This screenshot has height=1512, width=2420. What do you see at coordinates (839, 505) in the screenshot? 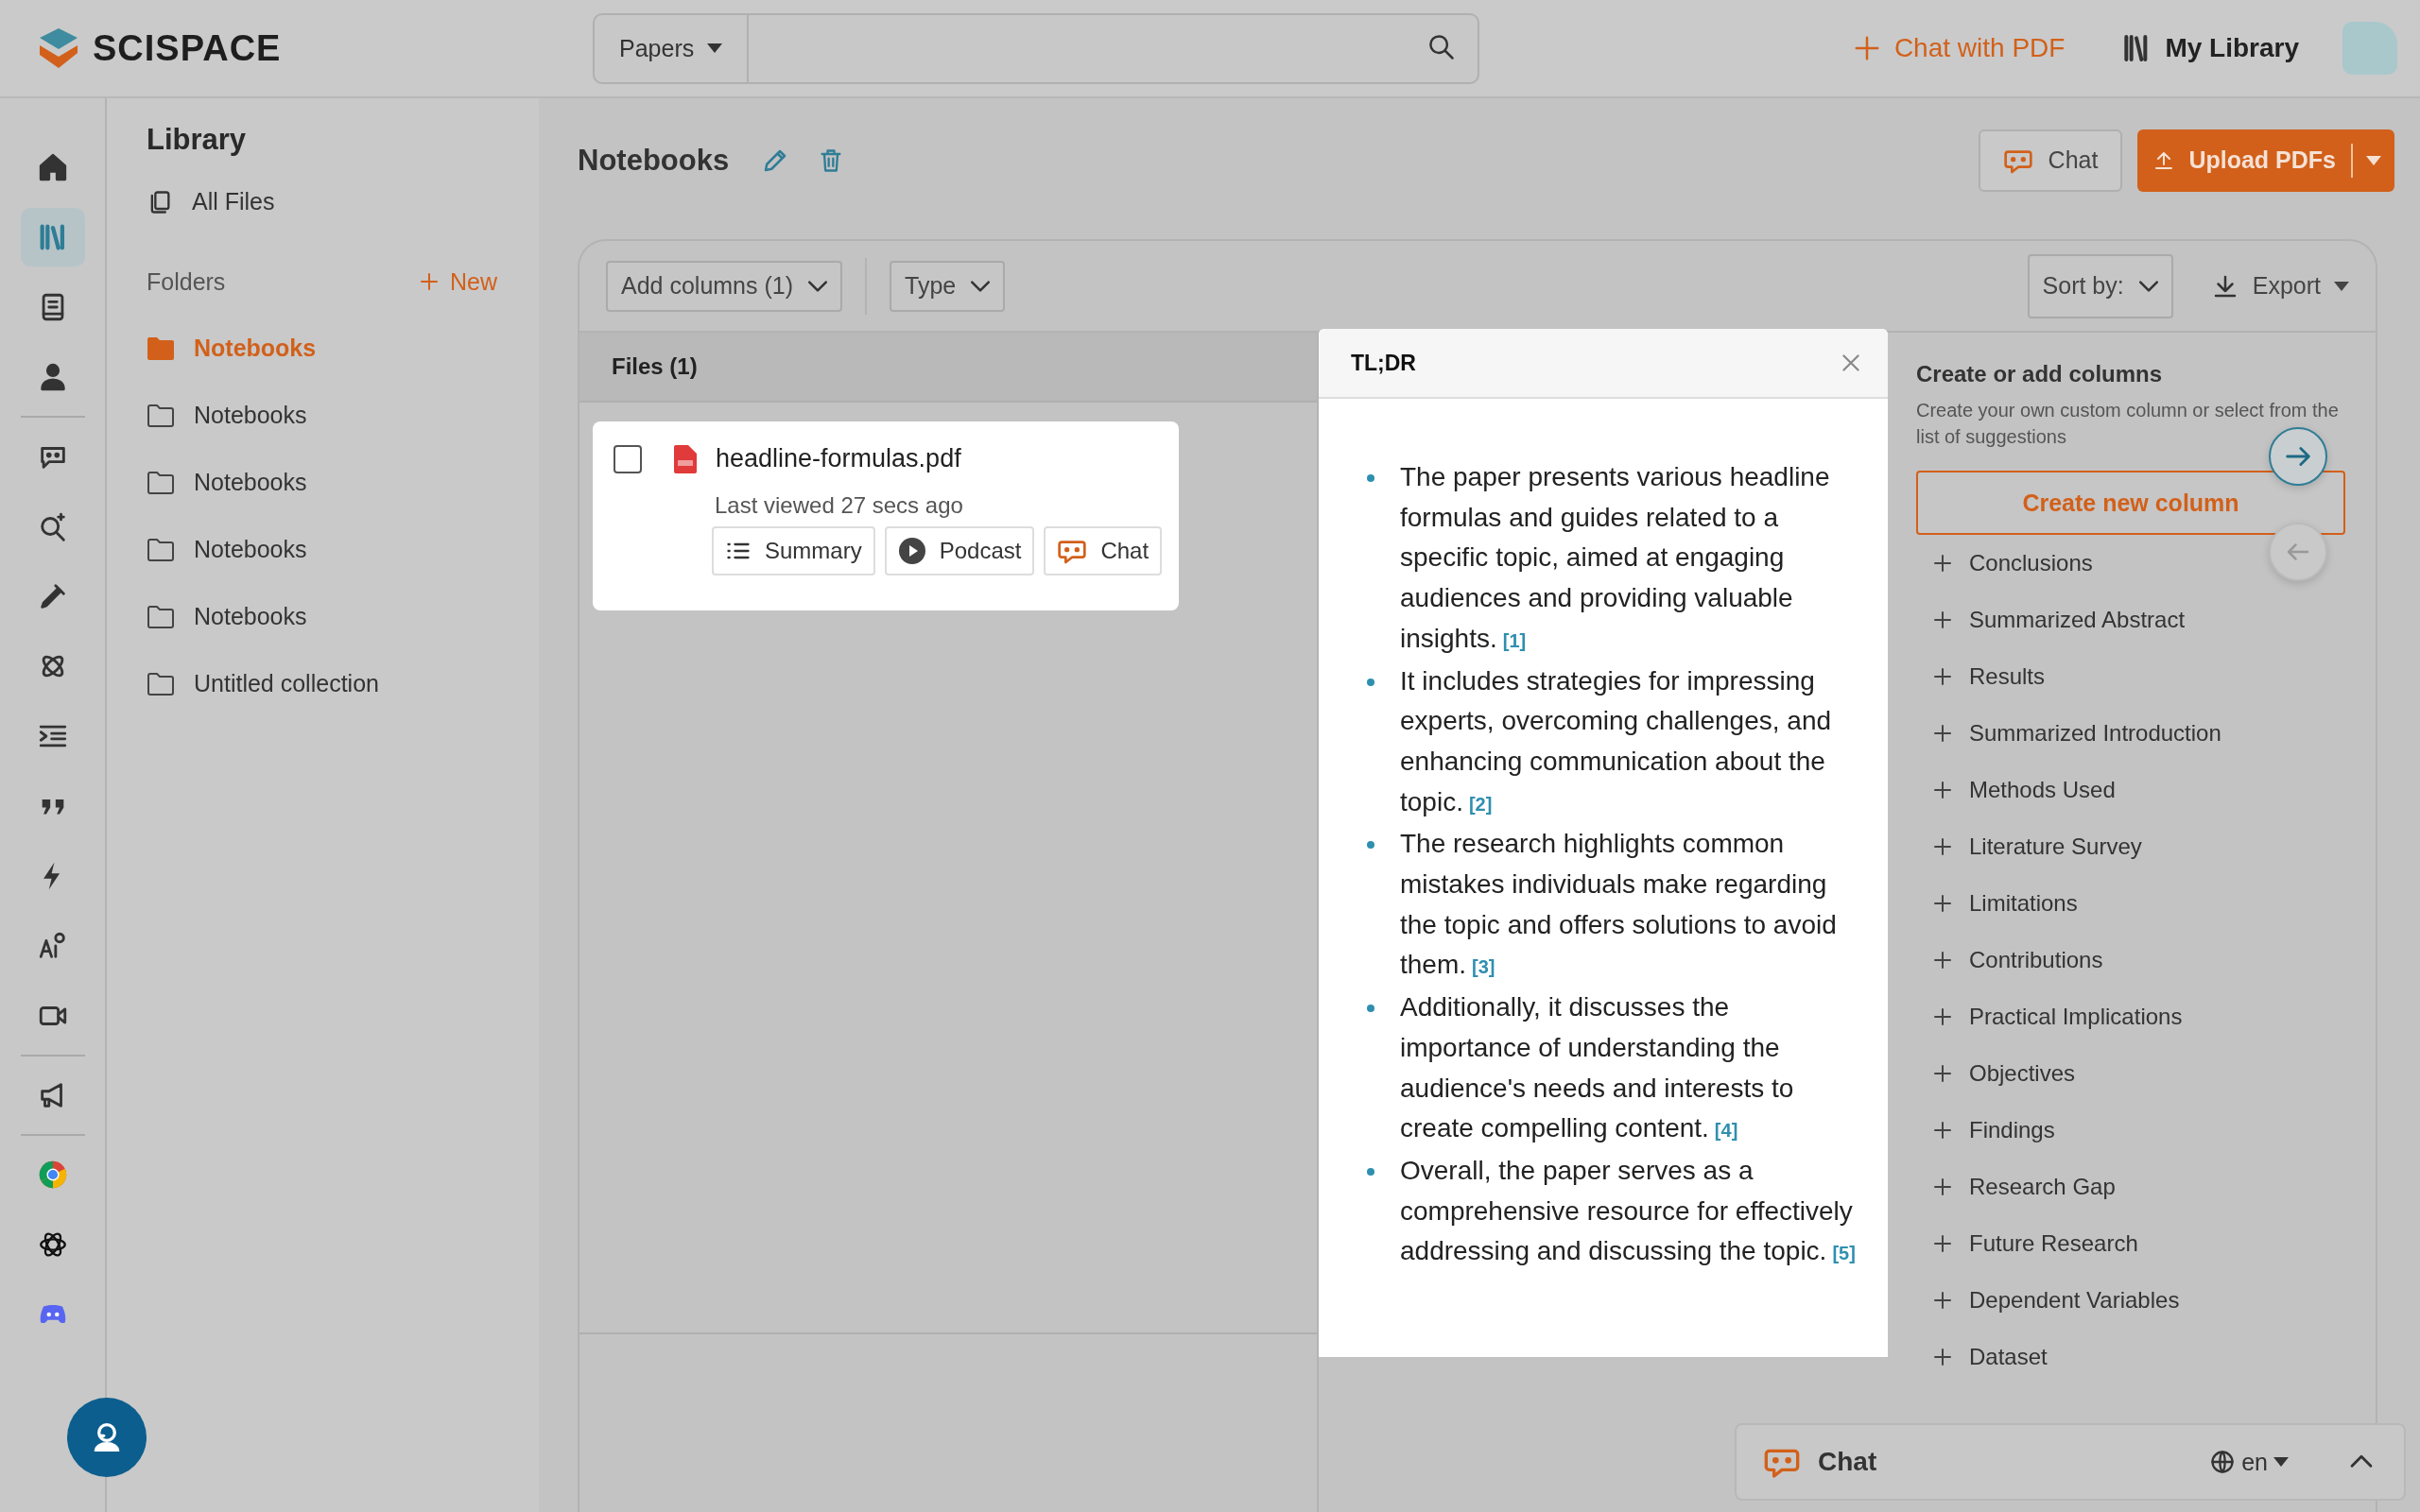
I see `last-viewed-text: Last viewed 27 secs ago` at bounding box center [839, 505].